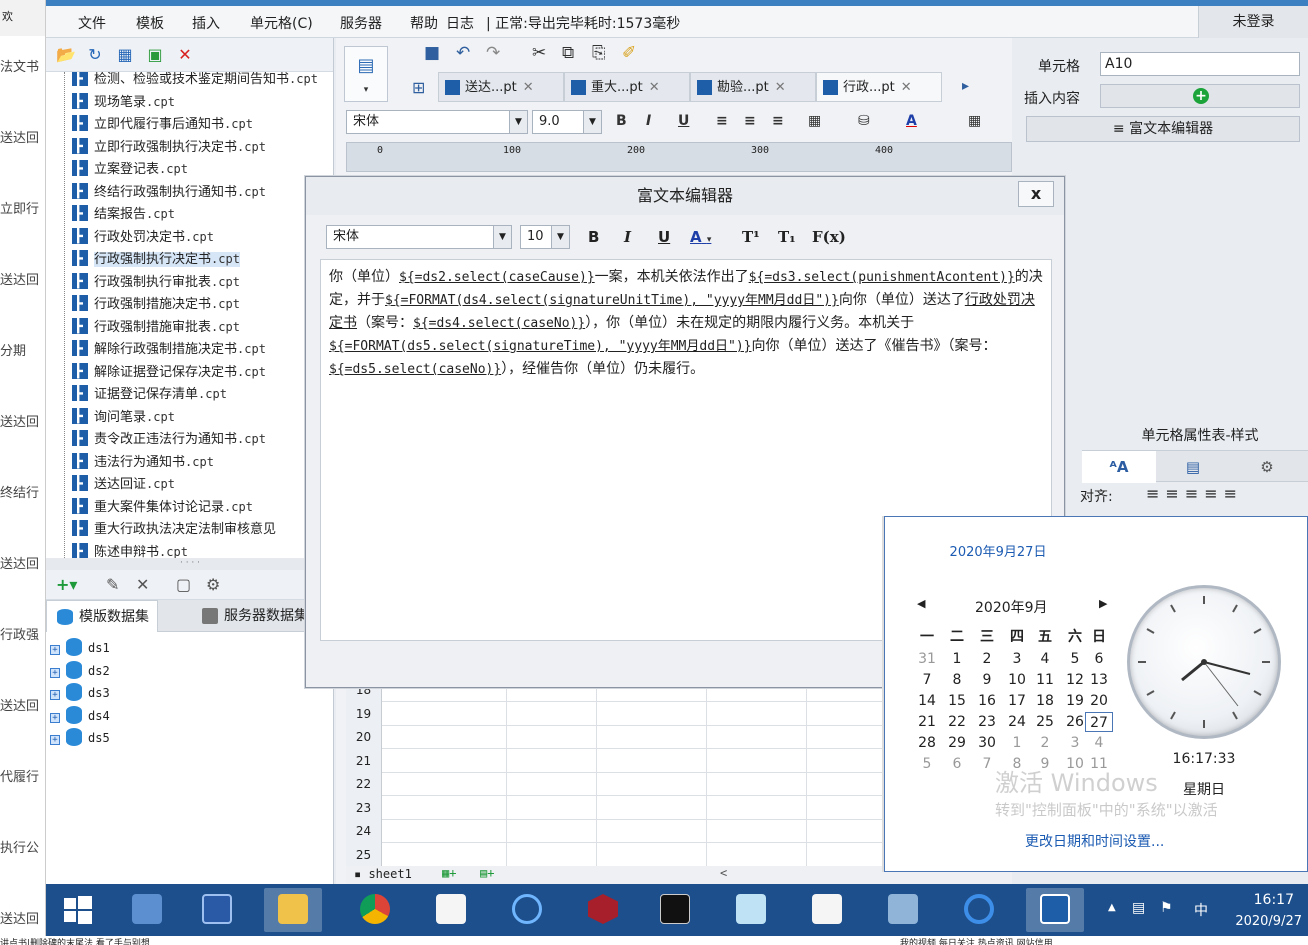 The image size is (1308, 945). What do you see at coordinates (156, 327) in the screenshot?
I see `file-item: 行政强制措施审批表.cpt` at bounding box center [156, 327].